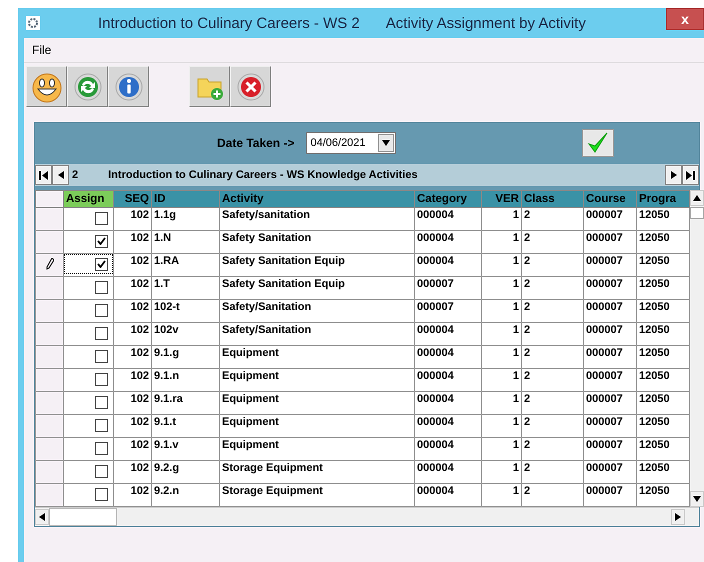 The height and width of the screenshot is (562, 704). I want to click on menu-item: File, so click(42, 50).